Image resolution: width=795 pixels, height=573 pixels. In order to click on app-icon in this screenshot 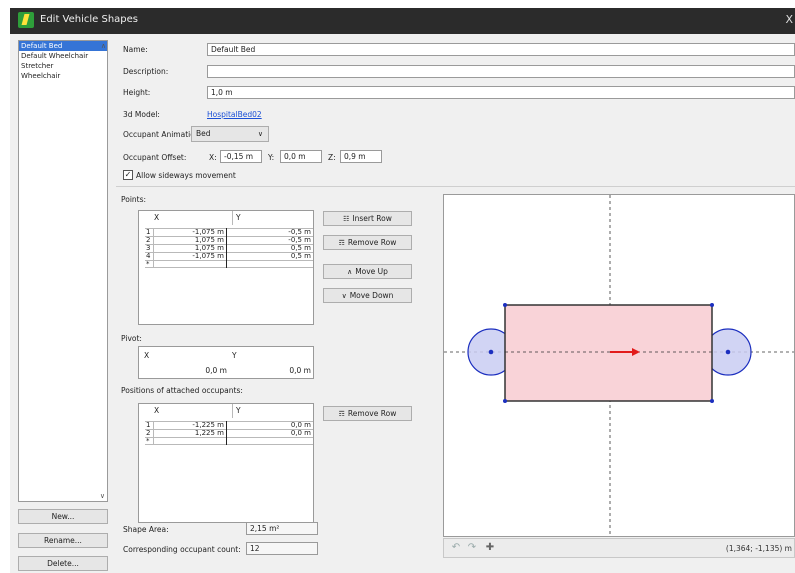, I will do `click(26, 20)`.